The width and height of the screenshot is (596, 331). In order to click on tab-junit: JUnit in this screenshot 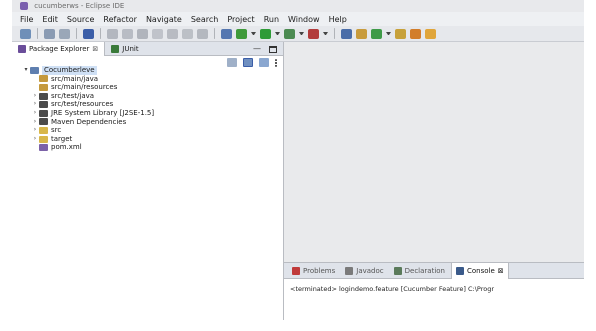, I will do `click(124, 49)`.